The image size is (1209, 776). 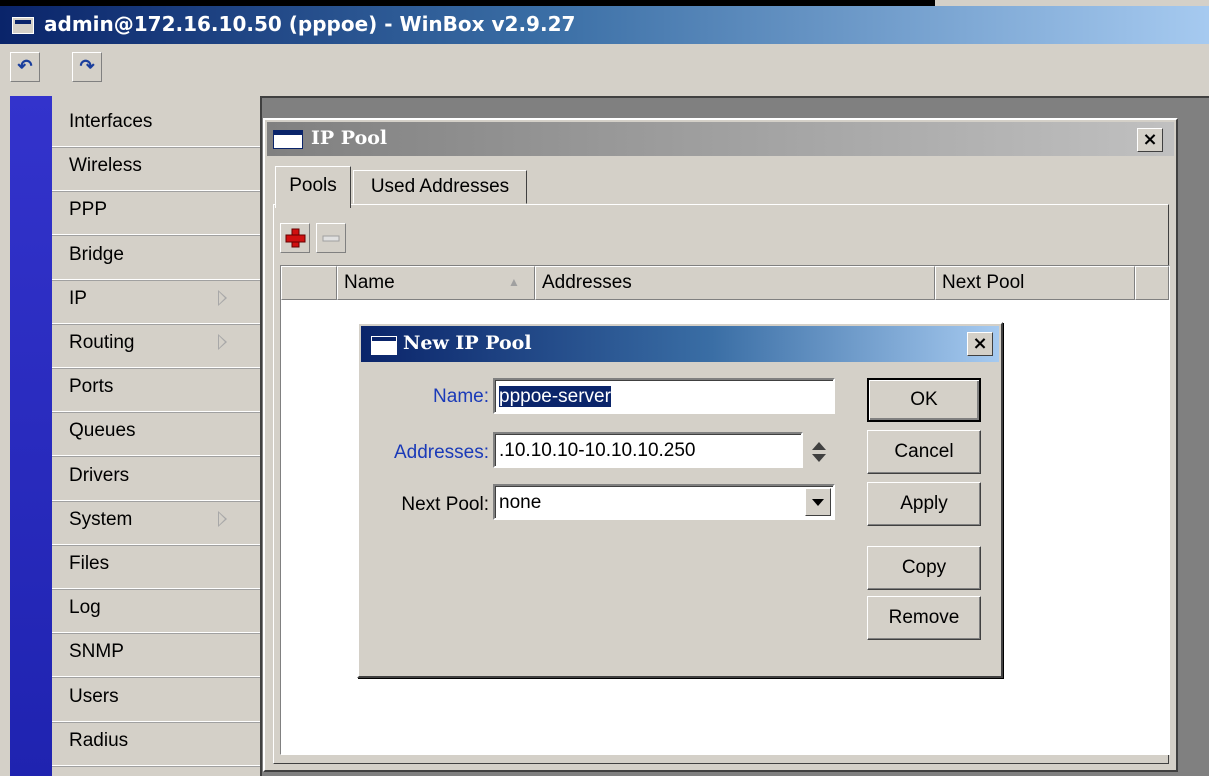 I want to click on sidebar-item-label: Files, so click(x=89, y=563).